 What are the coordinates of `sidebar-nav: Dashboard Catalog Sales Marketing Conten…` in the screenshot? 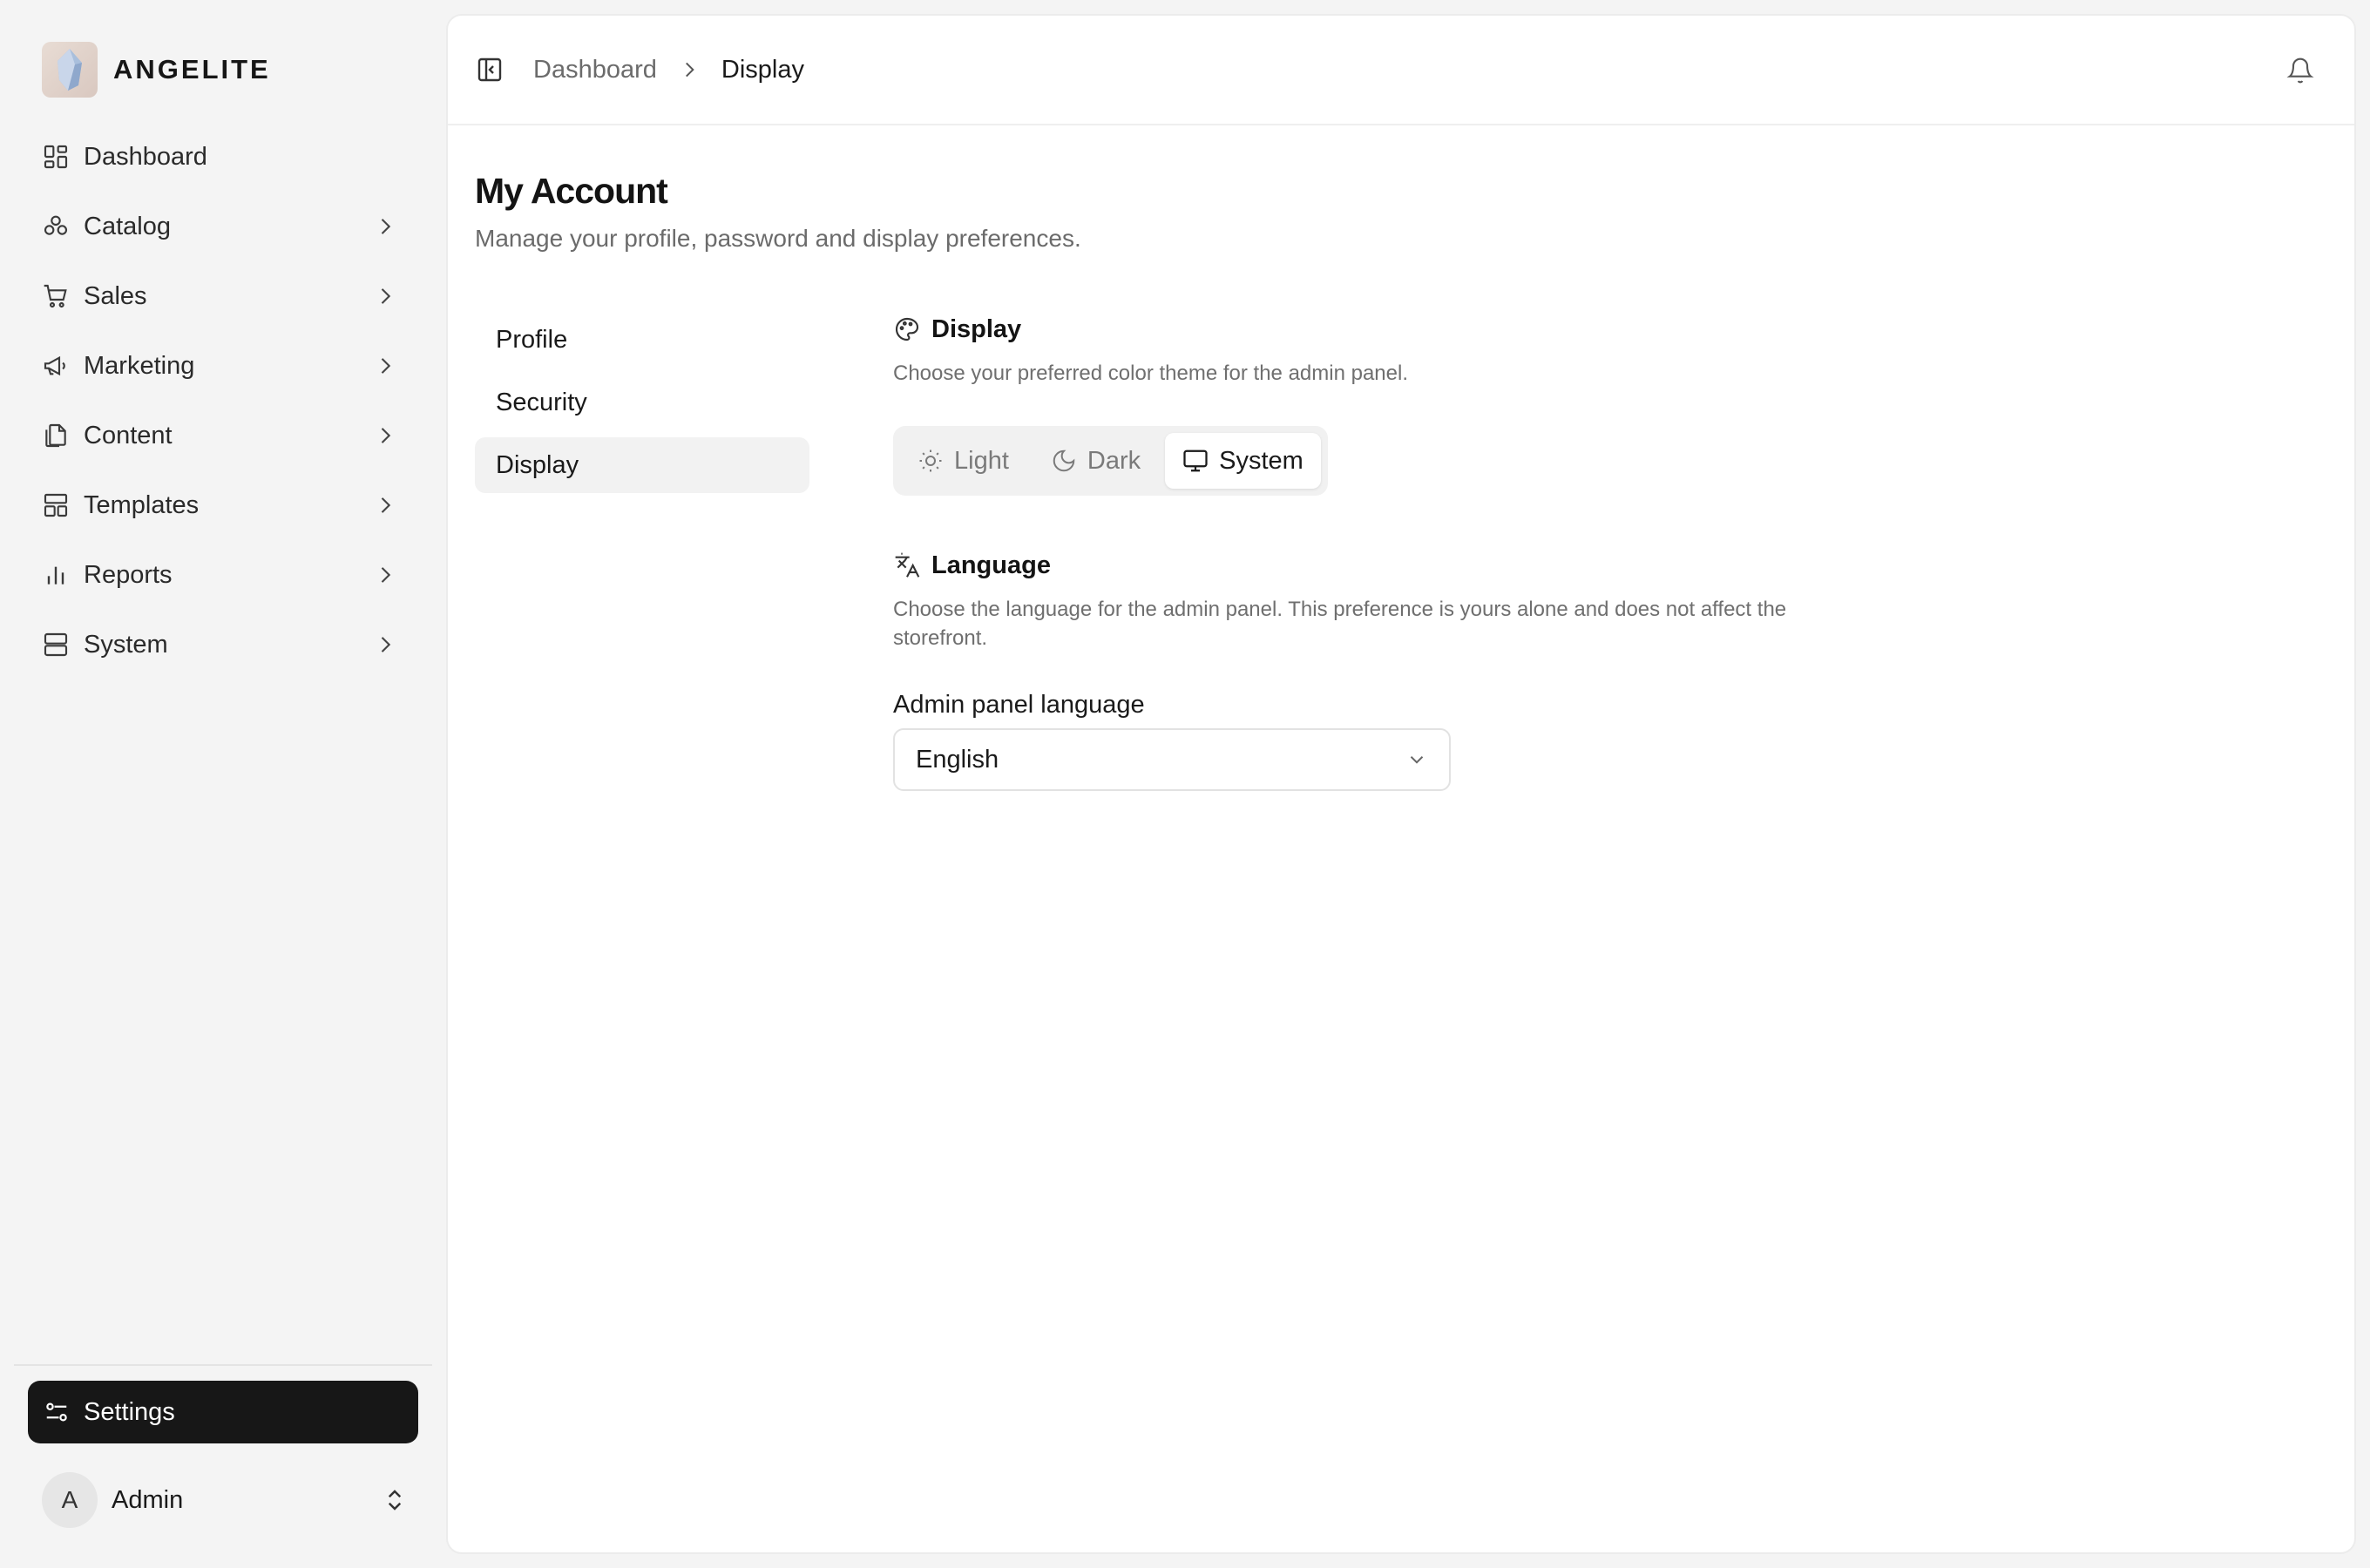 It's located at (219, 400).